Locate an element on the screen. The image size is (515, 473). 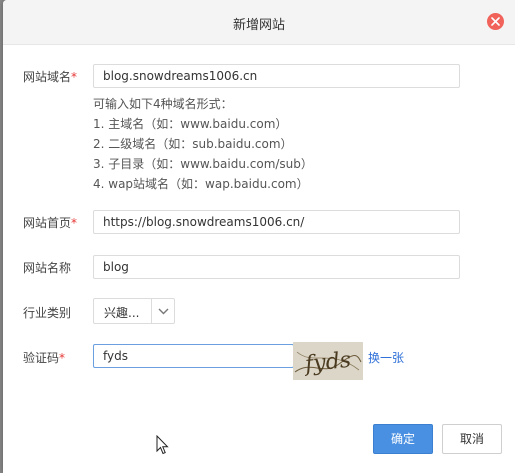
domain-label: 网站域名* is located at coordinates (50, 76).